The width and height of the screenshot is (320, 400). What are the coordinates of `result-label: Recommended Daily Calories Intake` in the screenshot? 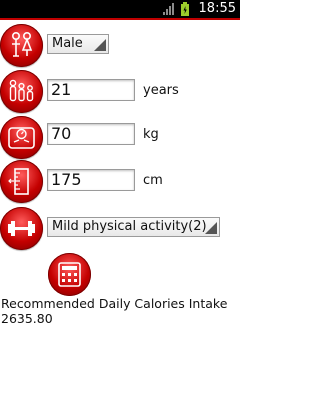 It's located at (114, 303).